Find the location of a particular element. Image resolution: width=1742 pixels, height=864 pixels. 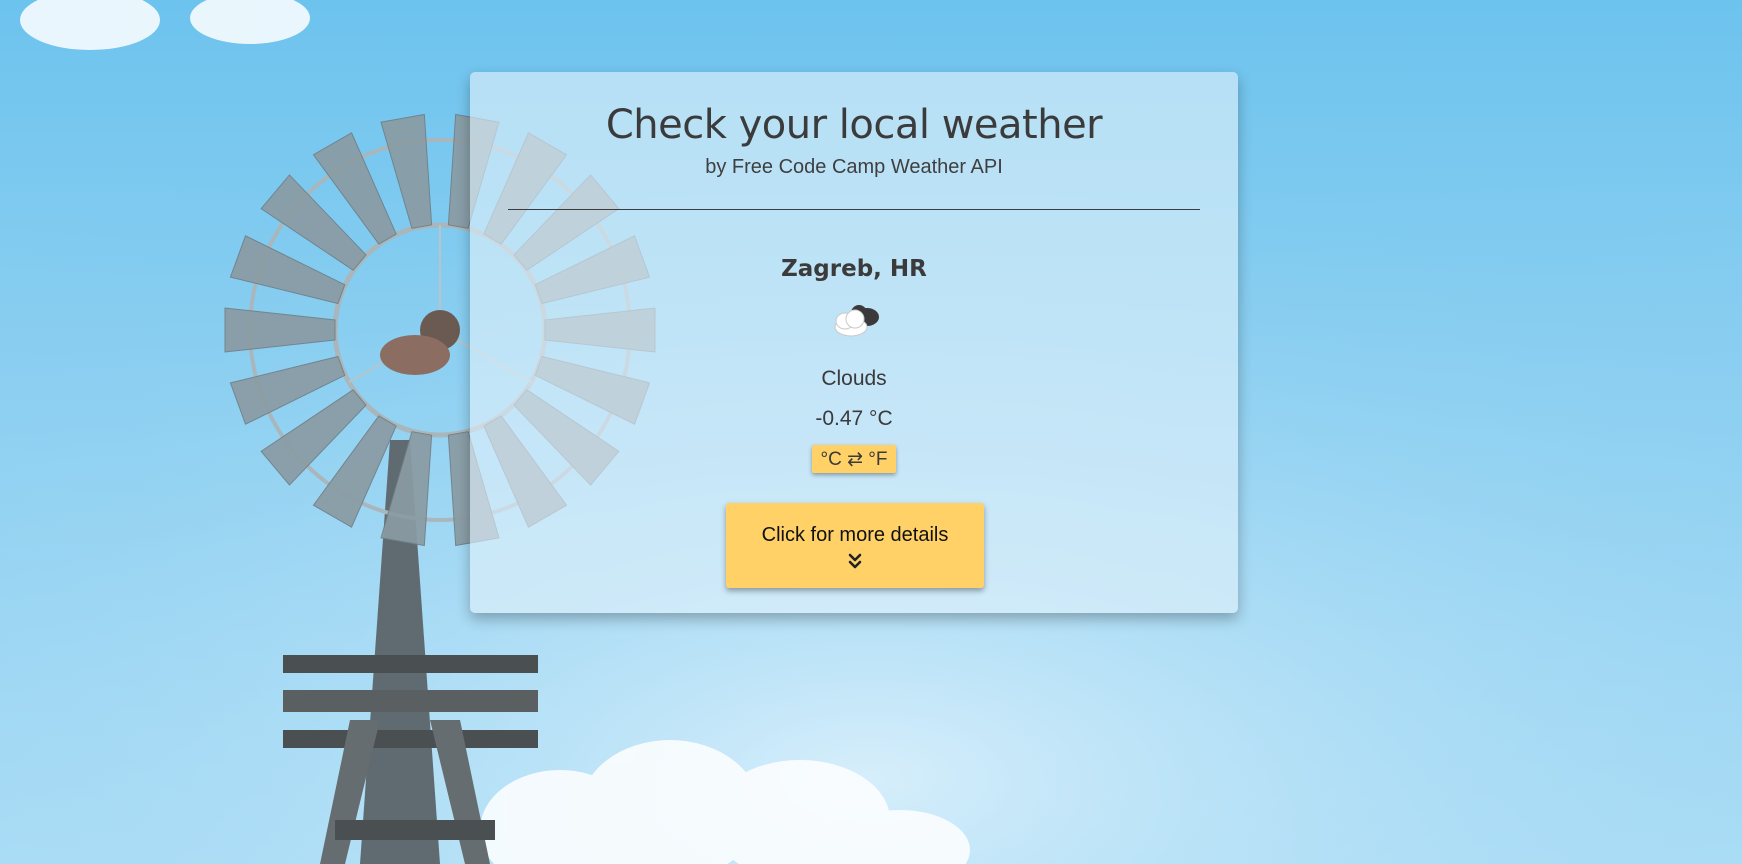

divider is located at coordinates (854, 209).